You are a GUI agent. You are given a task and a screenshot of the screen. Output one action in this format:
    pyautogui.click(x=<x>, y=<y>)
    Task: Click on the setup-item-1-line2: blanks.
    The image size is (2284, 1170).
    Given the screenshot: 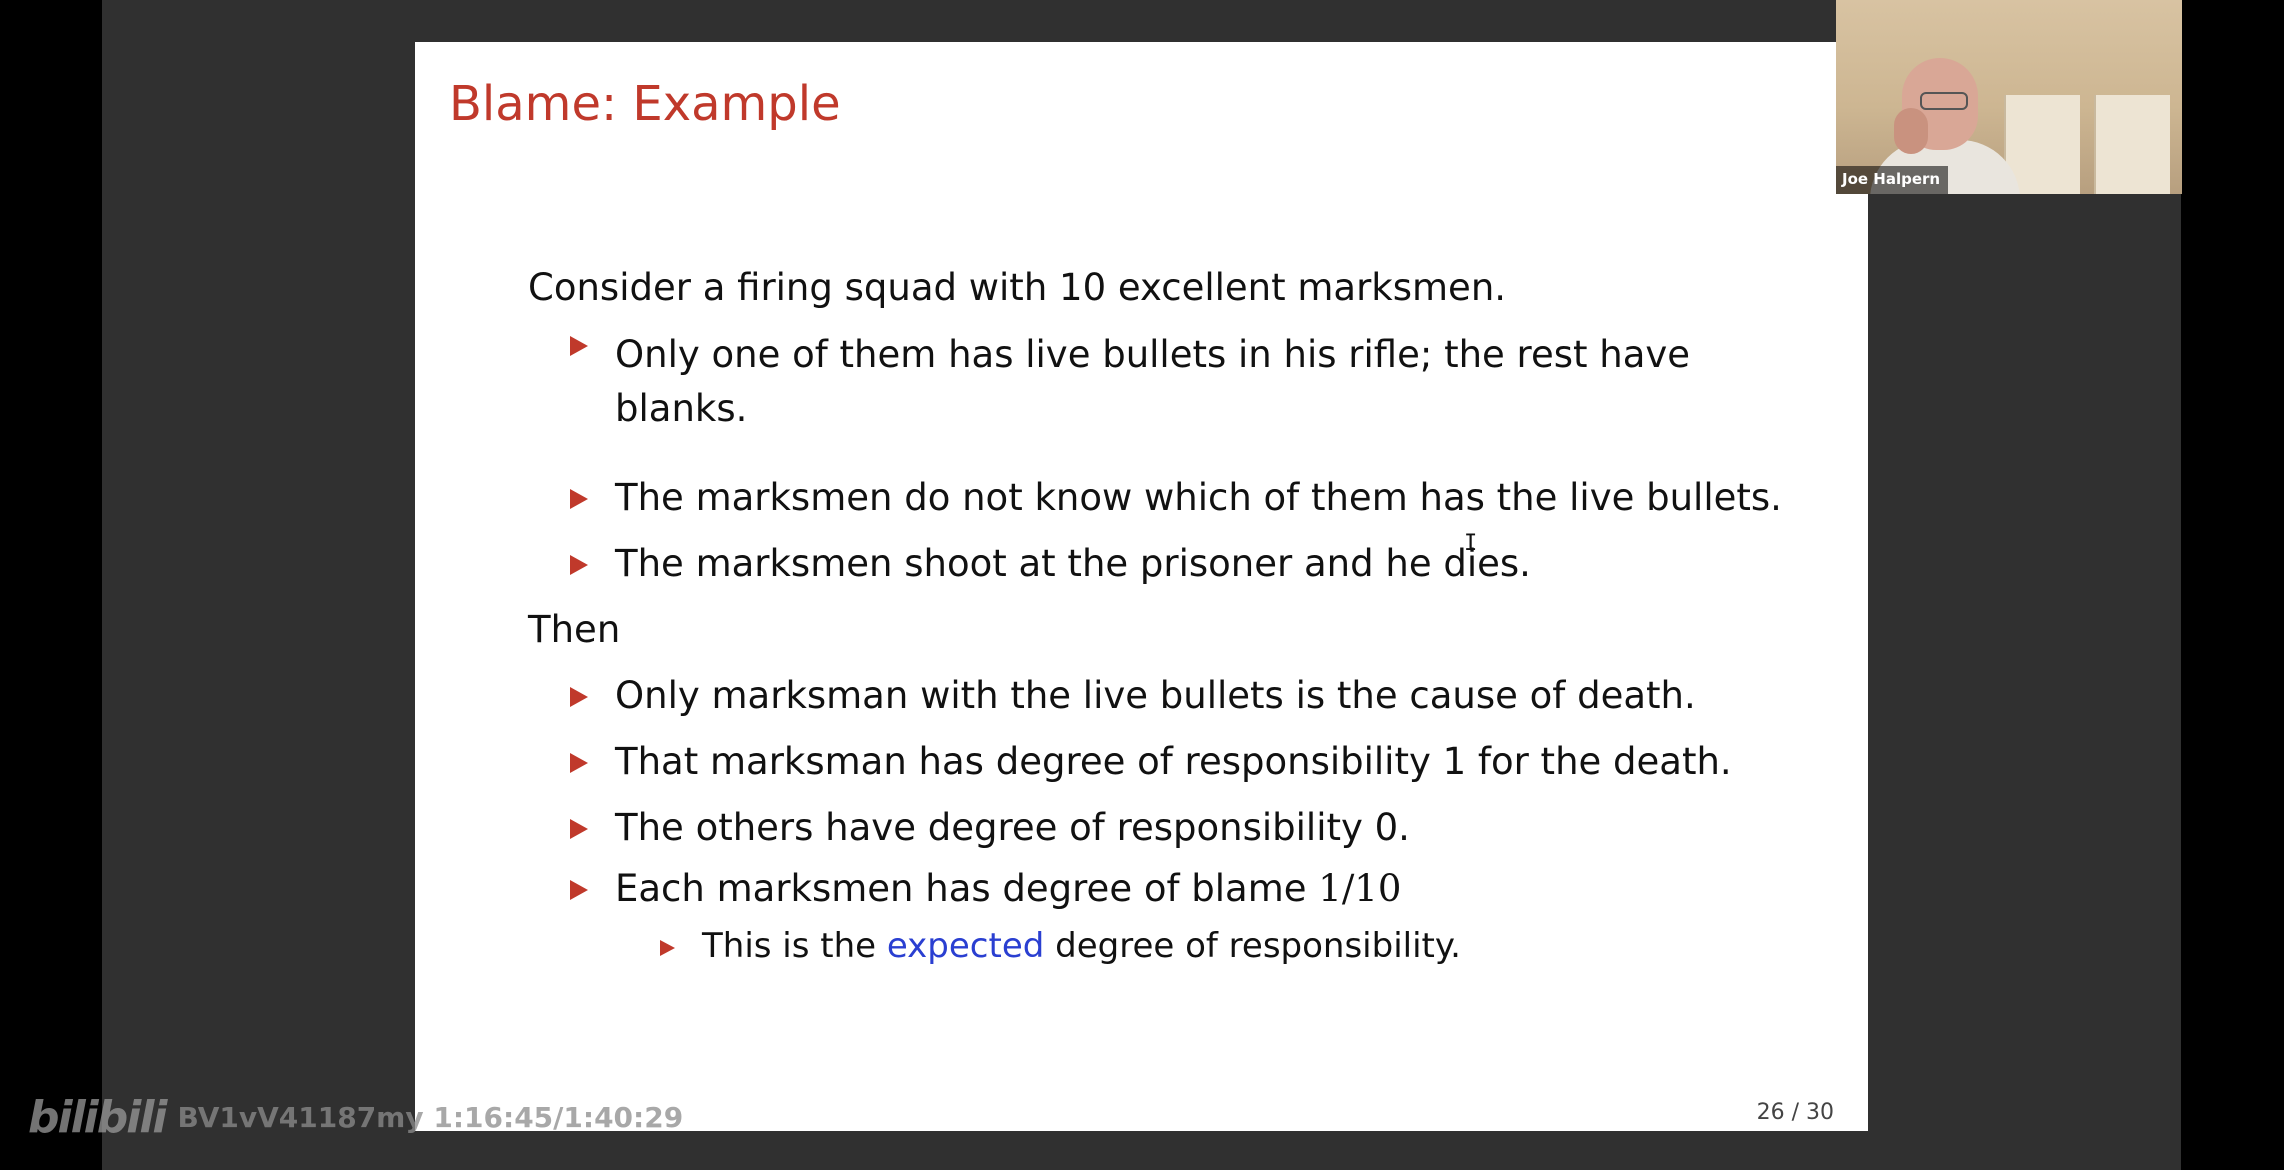 What is the action you would take?
    pyautogui.click(x=681, y=408)
    